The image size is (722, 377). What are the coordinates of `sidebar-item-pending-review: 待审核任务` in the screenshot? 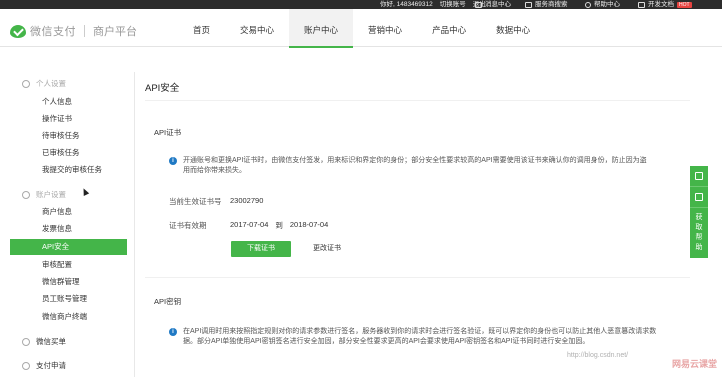 It's located at (68, 136).